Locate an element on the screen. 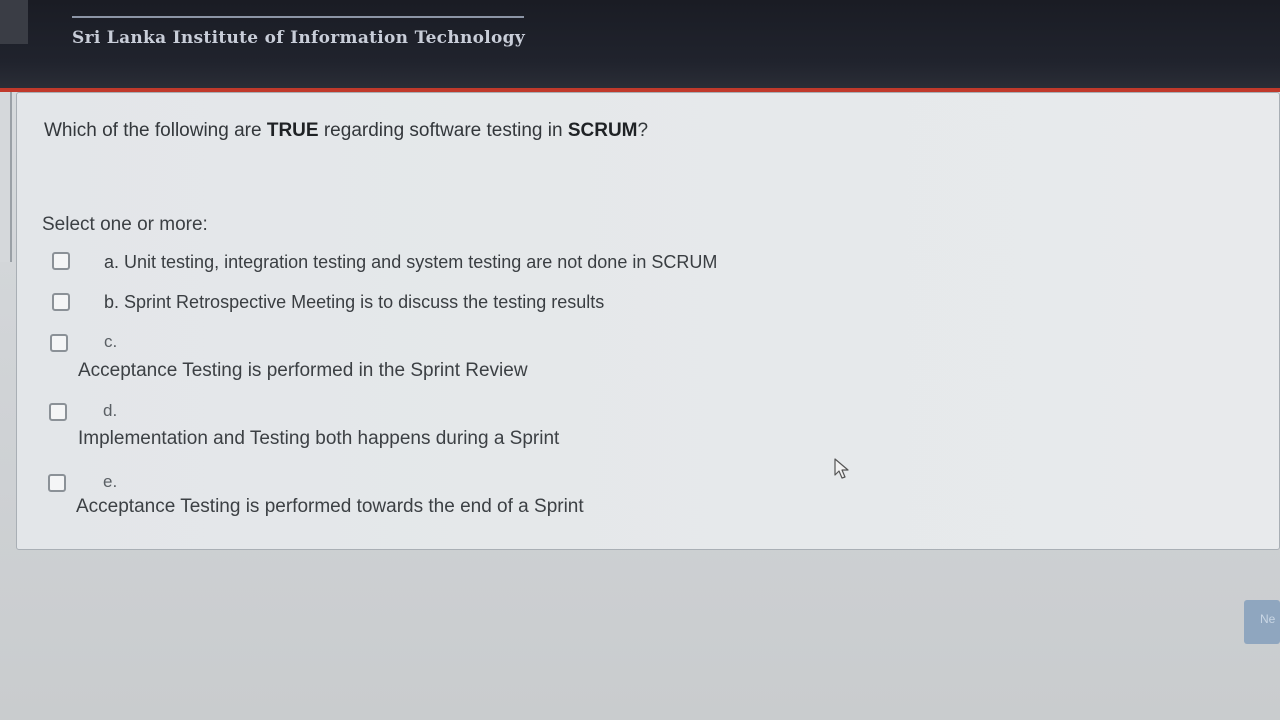 This screenshot has width=1280, height=720. question-text-emphasis: TRUE is located at coordinates (292, 130).